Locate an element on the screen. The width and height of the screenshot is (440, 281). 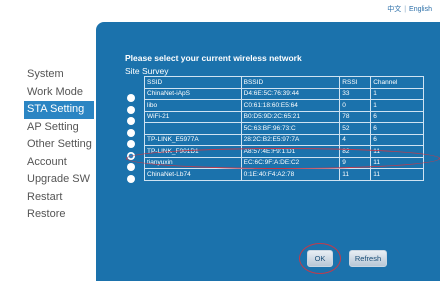
sidebar-item-work-mode: Work Mode is located at coordinates (60, 93).